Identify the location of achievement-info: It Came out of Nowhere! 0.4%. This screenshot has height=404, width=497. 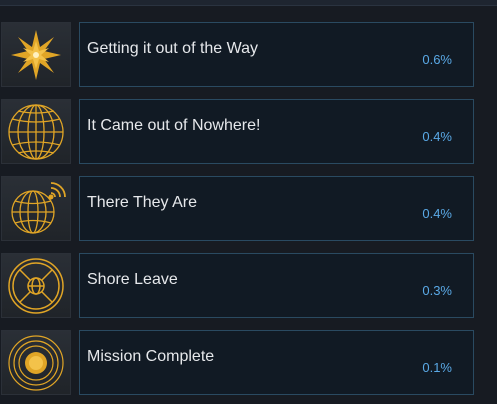
(276, 131).